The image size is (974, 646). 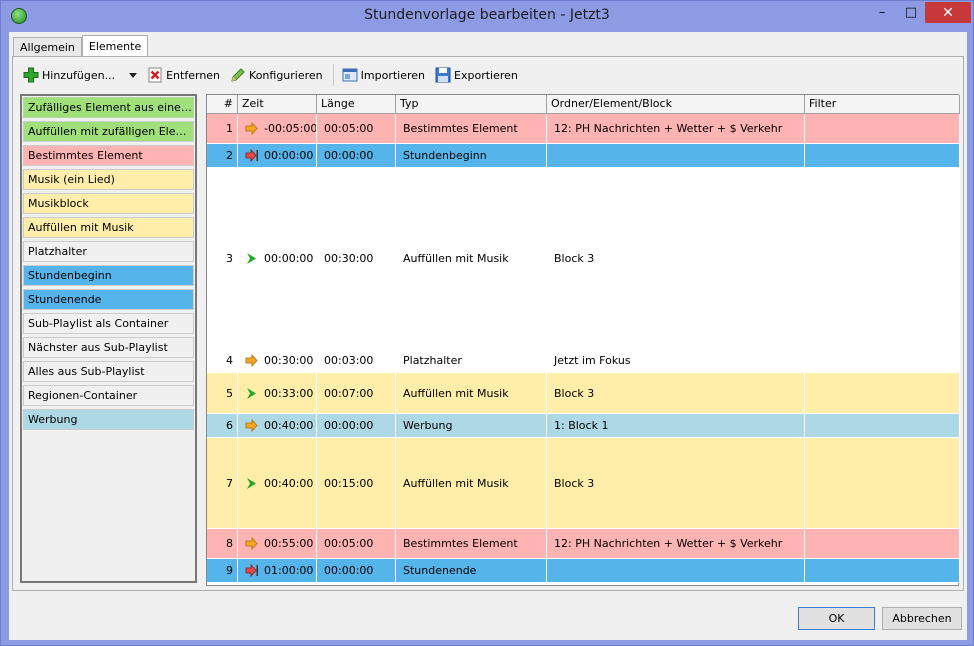 What do you see at coordinates (222, 483) in the screenshot?
I see `cell-num: 7` at bounding box center [222, 483].